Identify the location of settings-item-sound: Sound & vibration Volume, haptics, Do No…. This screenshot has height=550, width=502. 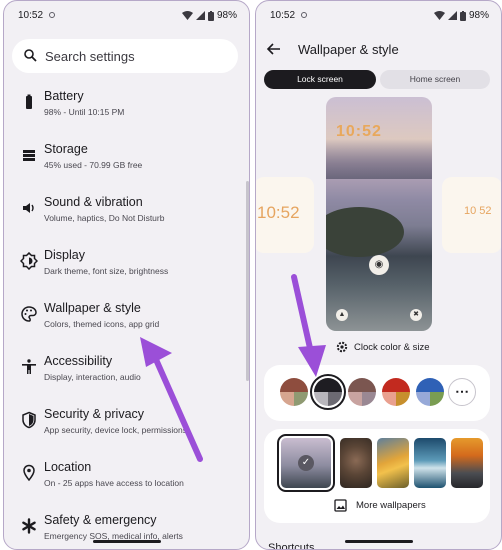
(124, 216).